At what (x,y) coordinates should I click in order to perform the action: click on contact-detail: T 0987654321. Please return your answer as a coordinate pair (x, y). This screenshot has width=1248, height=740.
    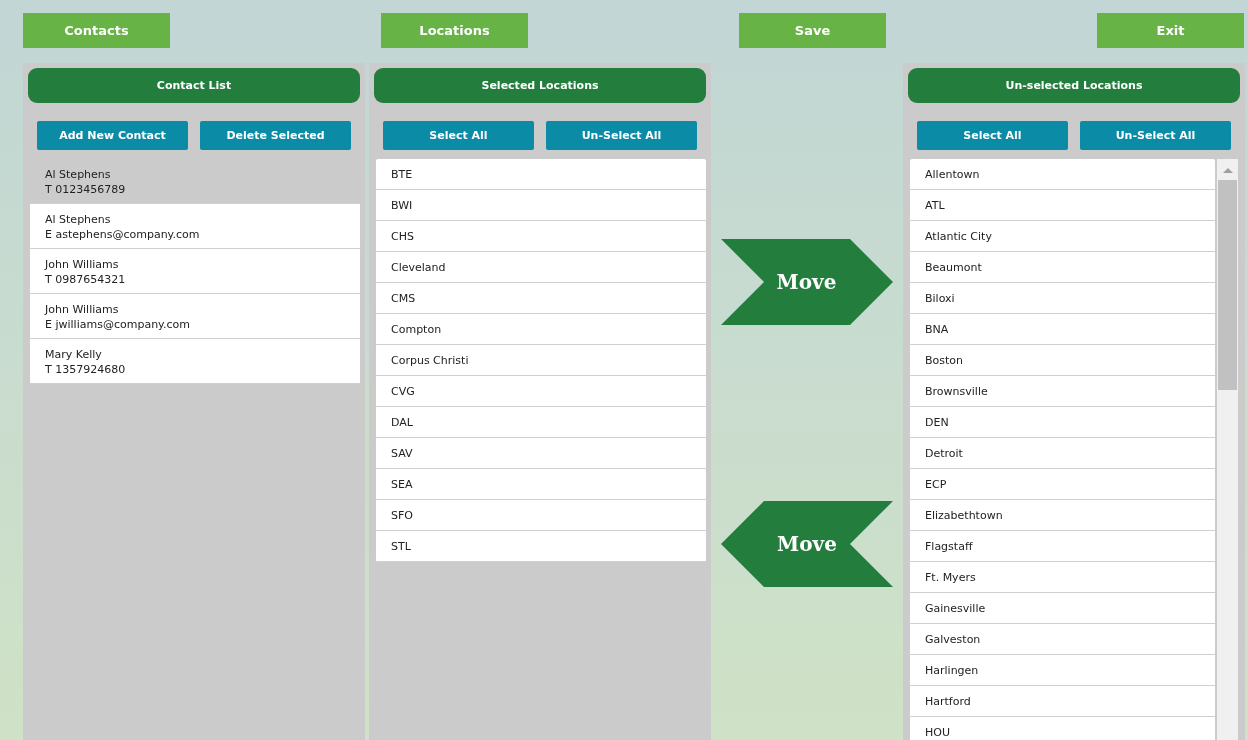
    Looking at the image, I should click on (86, 279).